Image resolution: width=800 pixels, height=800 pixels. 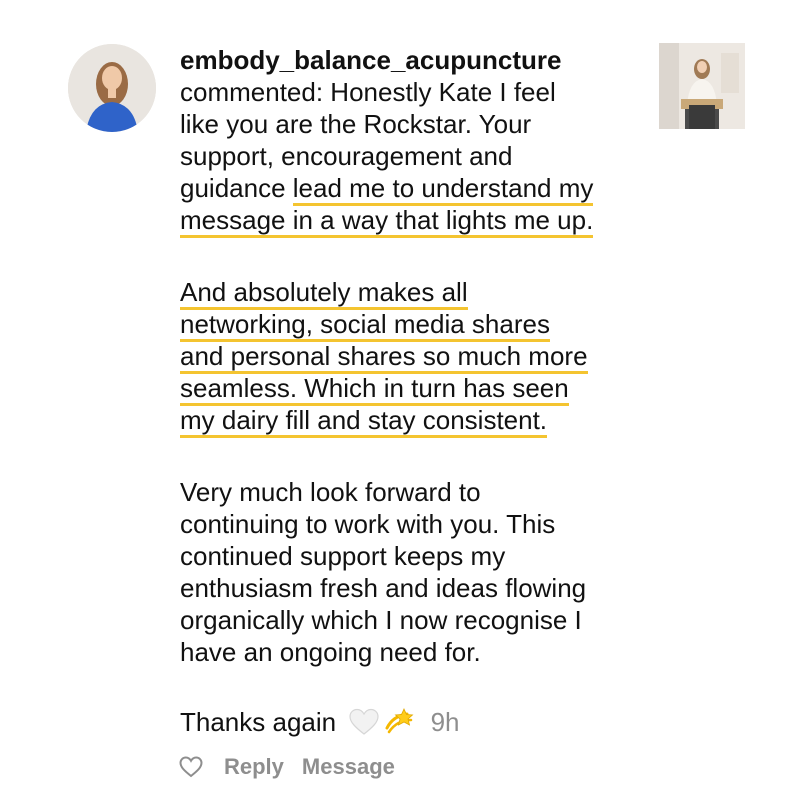 I want to click on comment-line: And absolutely makes all, so click(x=415, y=293).